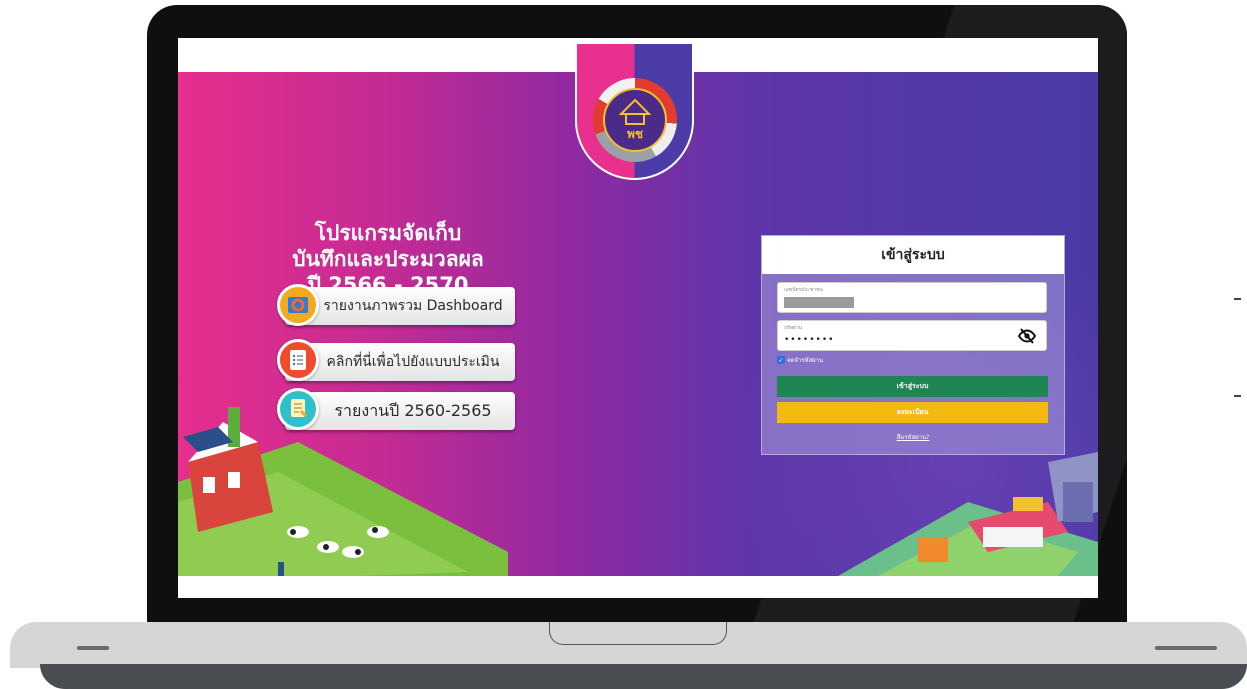 This screenshot has width=1247, height=689. I want to click on factory-illustration, so click(968, 514).